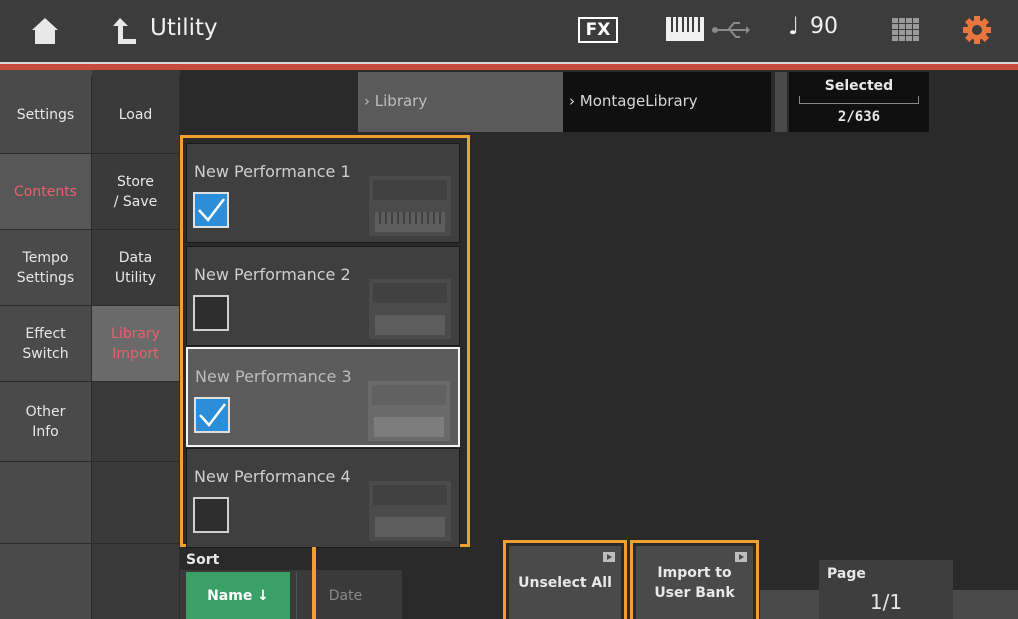  I want to click on breadcrumb-library-label: Library, so click(401, 101).